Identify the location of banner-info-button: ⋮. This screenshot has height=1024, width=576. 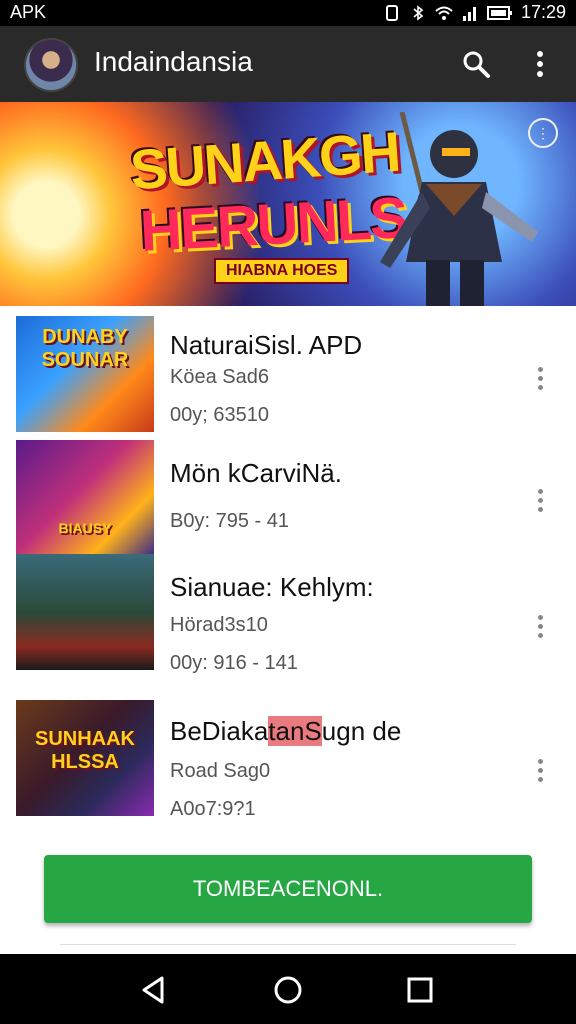
(543, 133).